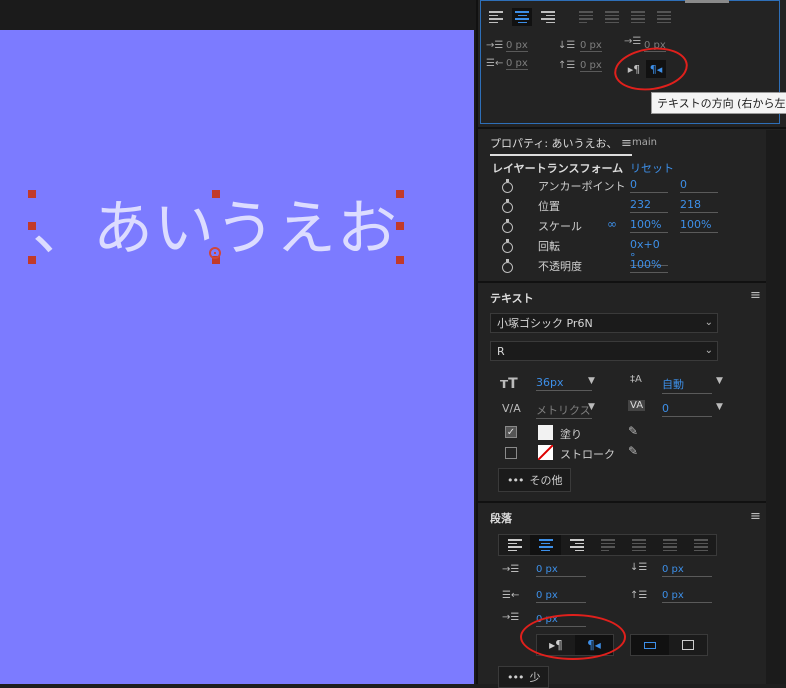  Describe the element at coordinates (707, 1) in the screenshot. I see `scroll-thumb` at that location.